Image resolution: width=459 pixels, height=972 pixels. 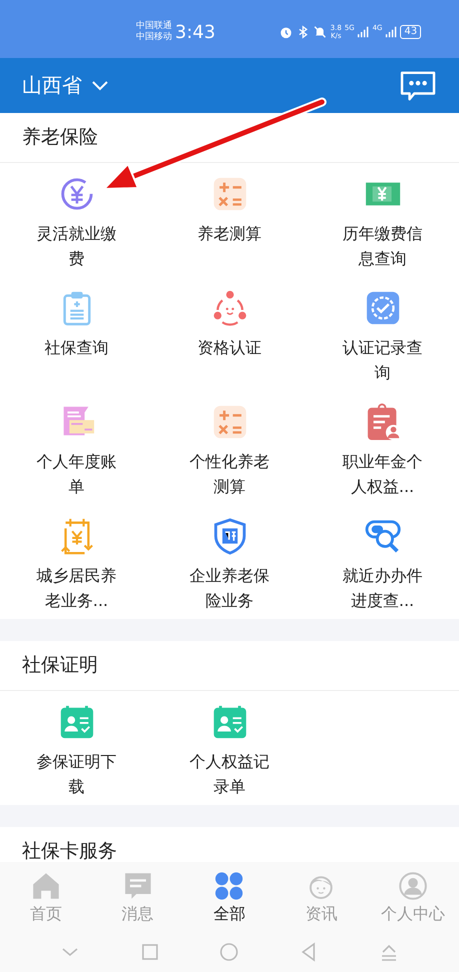 What do you see at coordinates (195, 32) in the screenshot?
I see `clock-time: 3:43` at bounding box center [195, 32].